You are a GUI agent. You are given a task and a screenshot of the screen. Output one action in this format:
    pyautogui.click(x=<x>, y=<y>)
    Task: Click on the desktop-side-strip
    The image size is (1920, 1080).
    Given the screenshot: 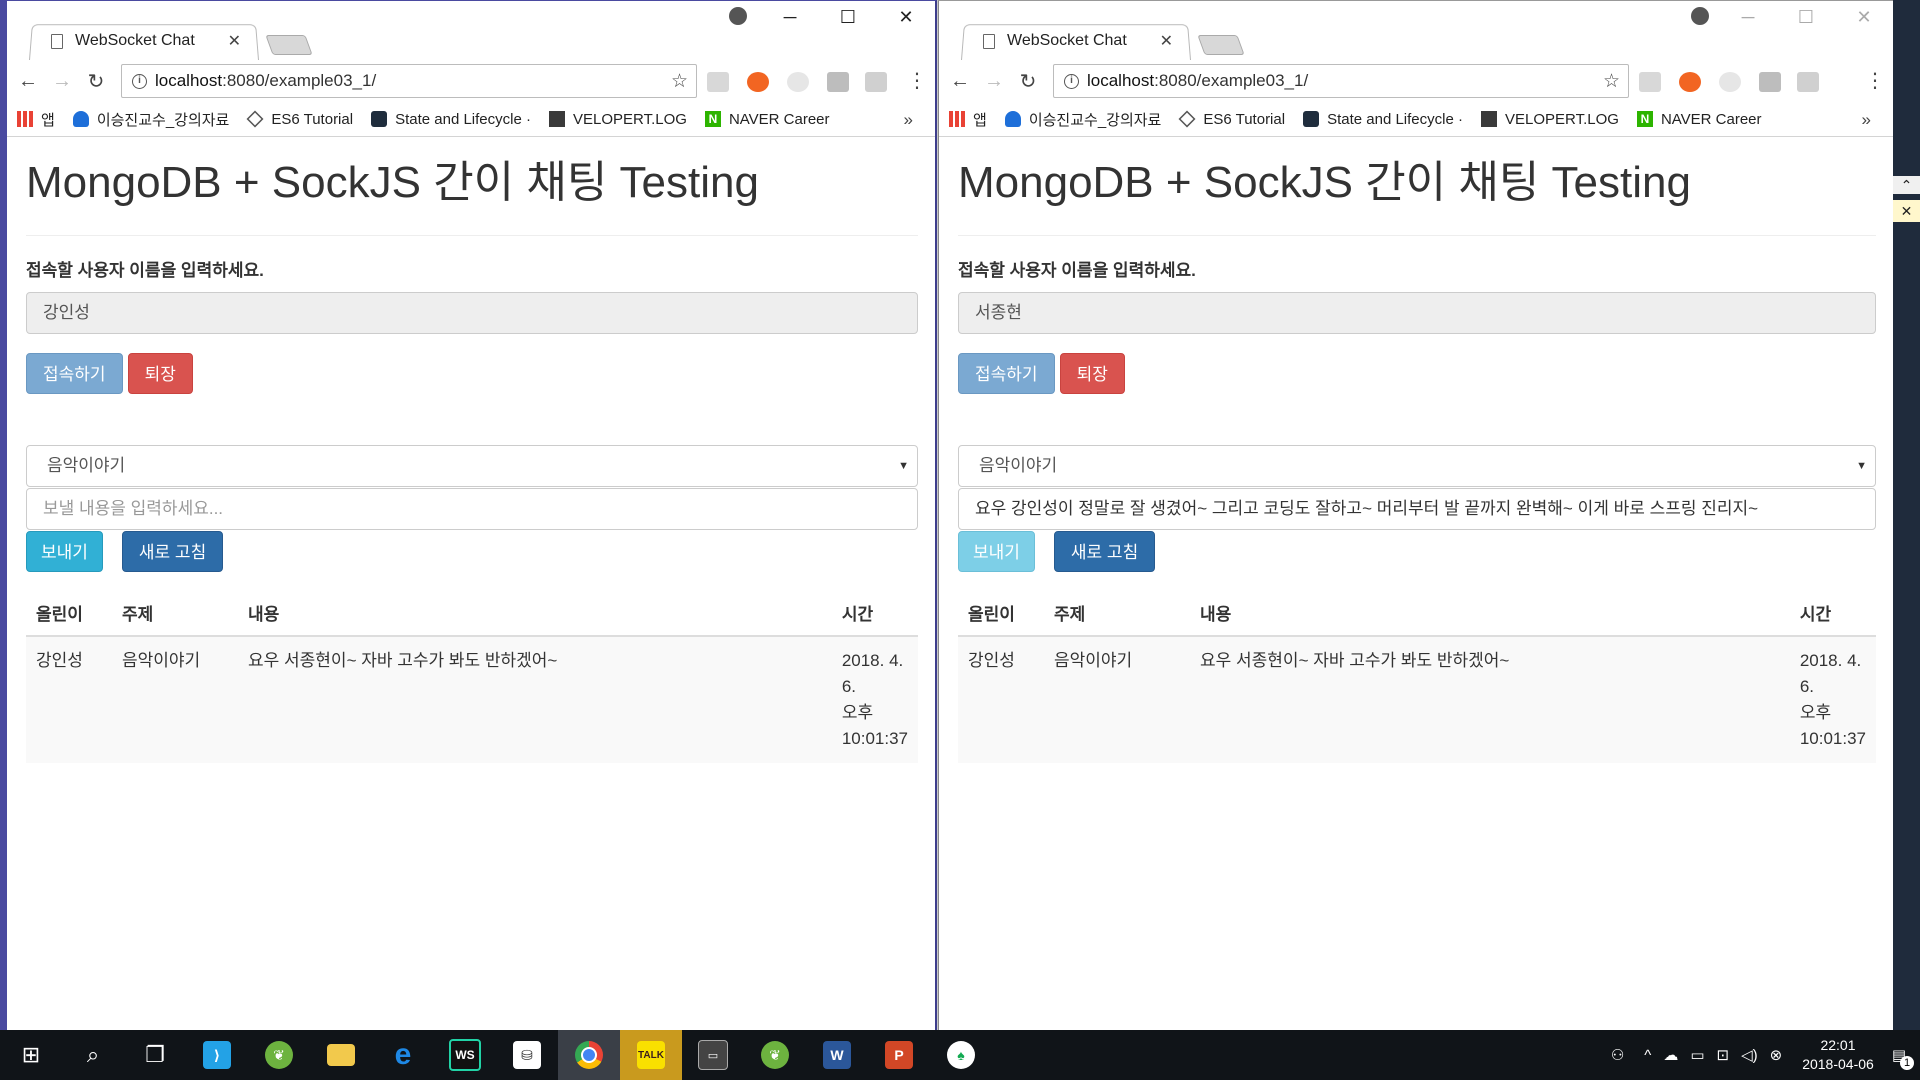 What is the action you would take?
    pyautogui.click(x=1906, y=515)
    